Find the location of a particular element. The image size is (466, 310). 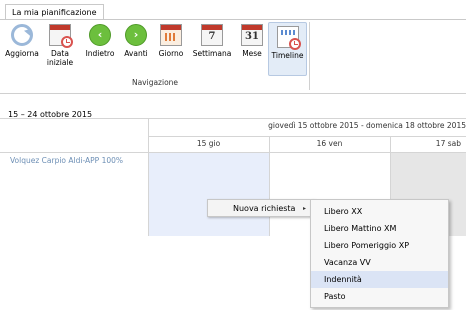

tab-la-mia-pianificazione: La mia pianificazione is located at coordinates (54, 12).